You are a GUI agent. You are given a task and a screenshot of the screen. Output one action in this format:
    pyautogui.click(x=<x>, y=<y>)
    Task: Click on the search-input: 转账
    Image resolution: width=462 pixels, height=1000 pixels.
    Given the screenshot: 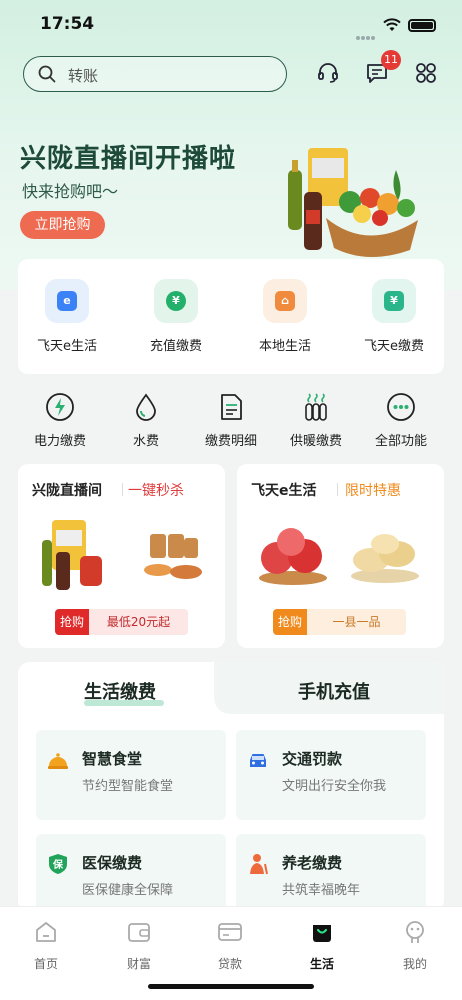 What is the action you would take?
    pyautogui.click(x=155, y=74)
    